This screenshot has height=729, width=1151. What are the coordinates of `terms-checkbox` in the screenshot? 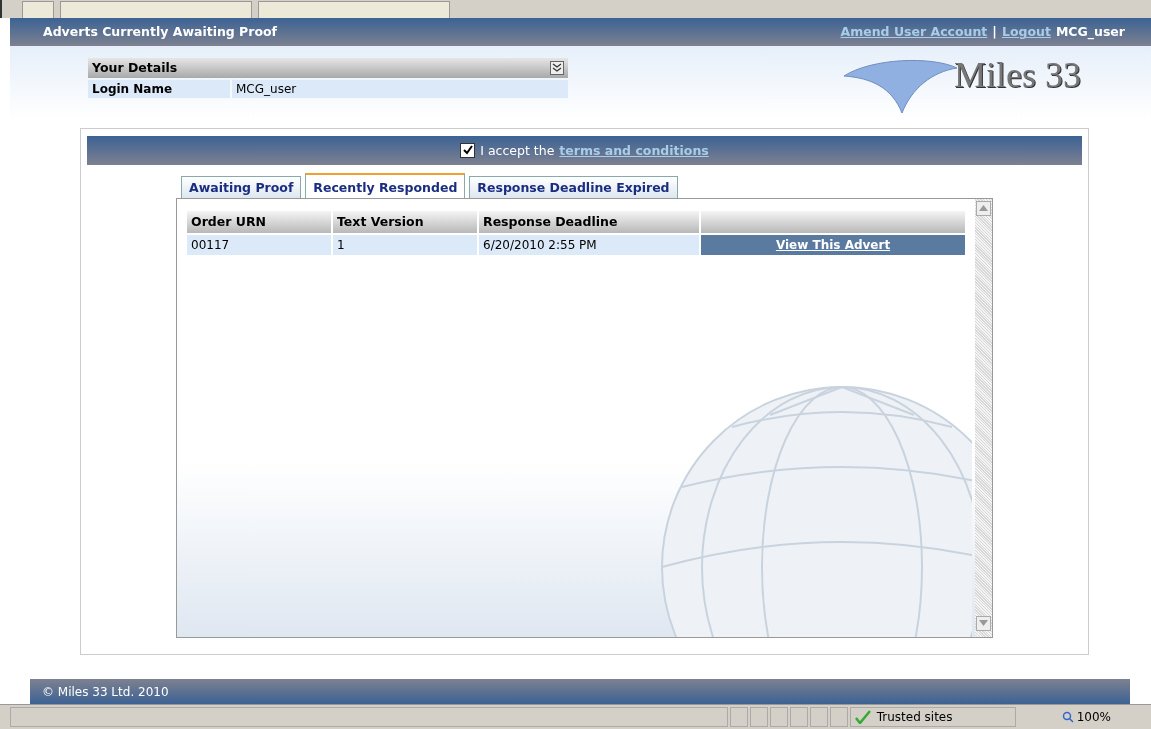 It's located at (468, 150).